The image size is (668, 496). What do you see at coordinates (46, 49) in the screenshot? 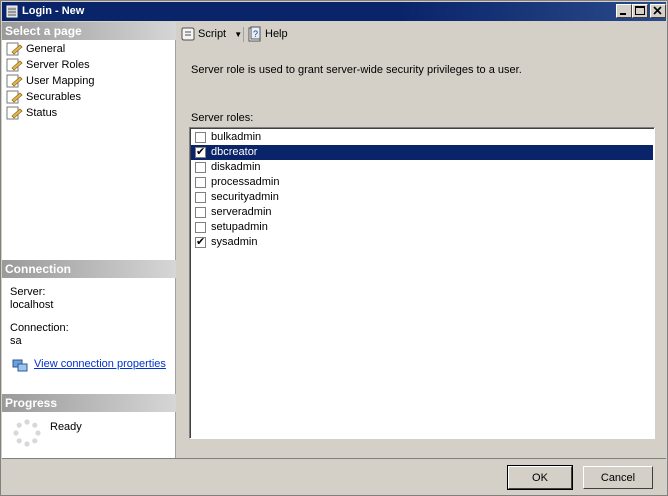
I see `sidebar-item-label: General` at bounding box center [46, 49].